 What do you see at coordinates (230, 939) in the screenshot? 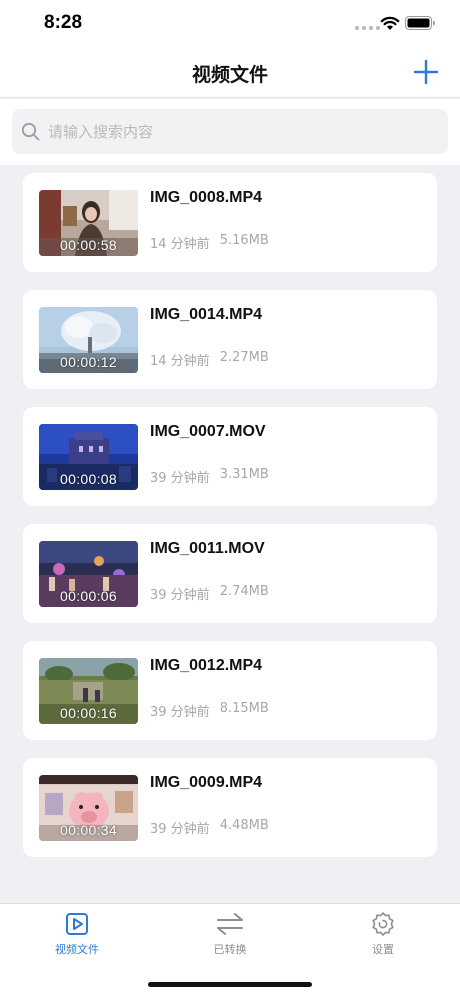
I see `tab-converted: 已转换` at bounding box center [230, 939].